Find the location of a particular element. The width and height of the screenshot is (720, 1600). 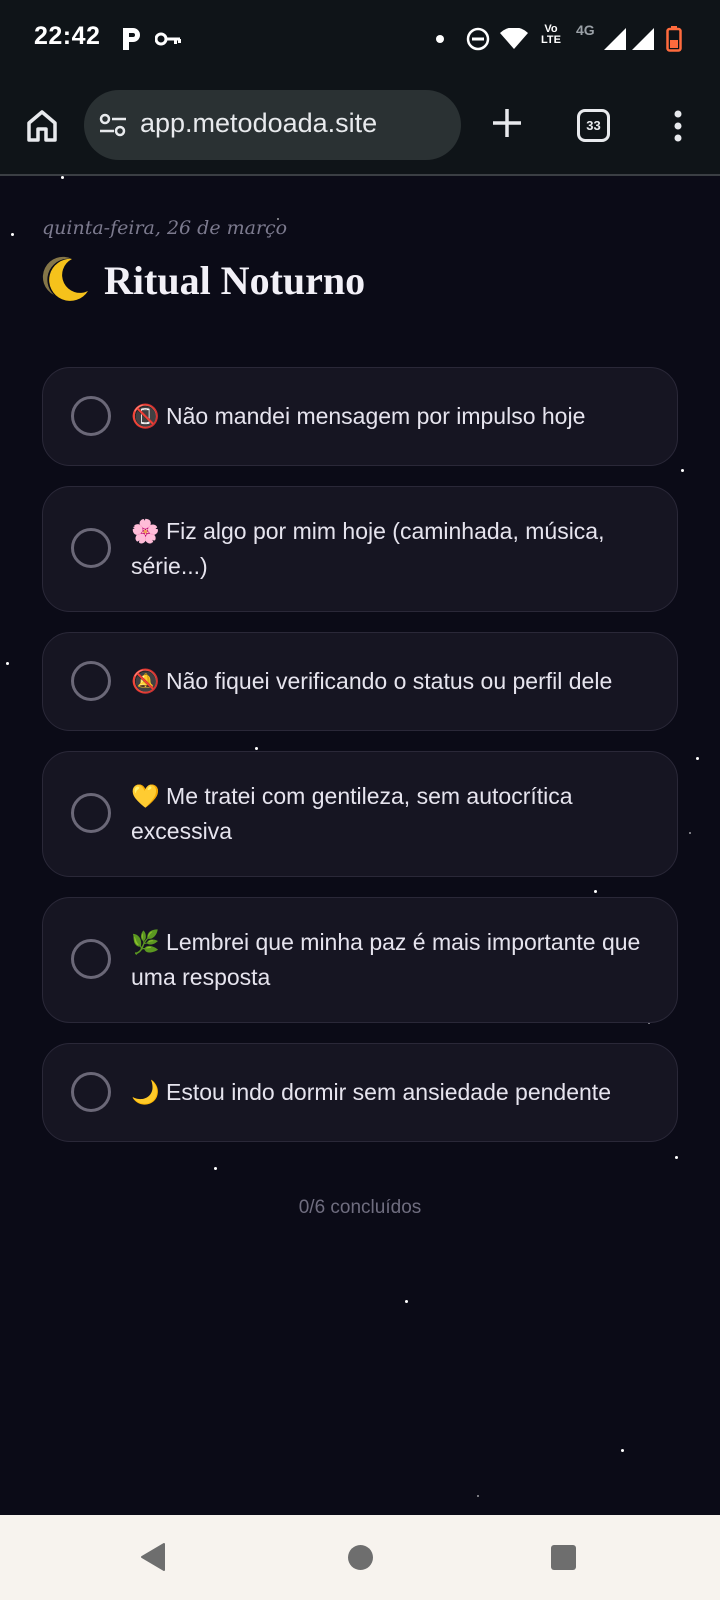

page-header: Ritual Noturno is located at coordinates (203, 280).